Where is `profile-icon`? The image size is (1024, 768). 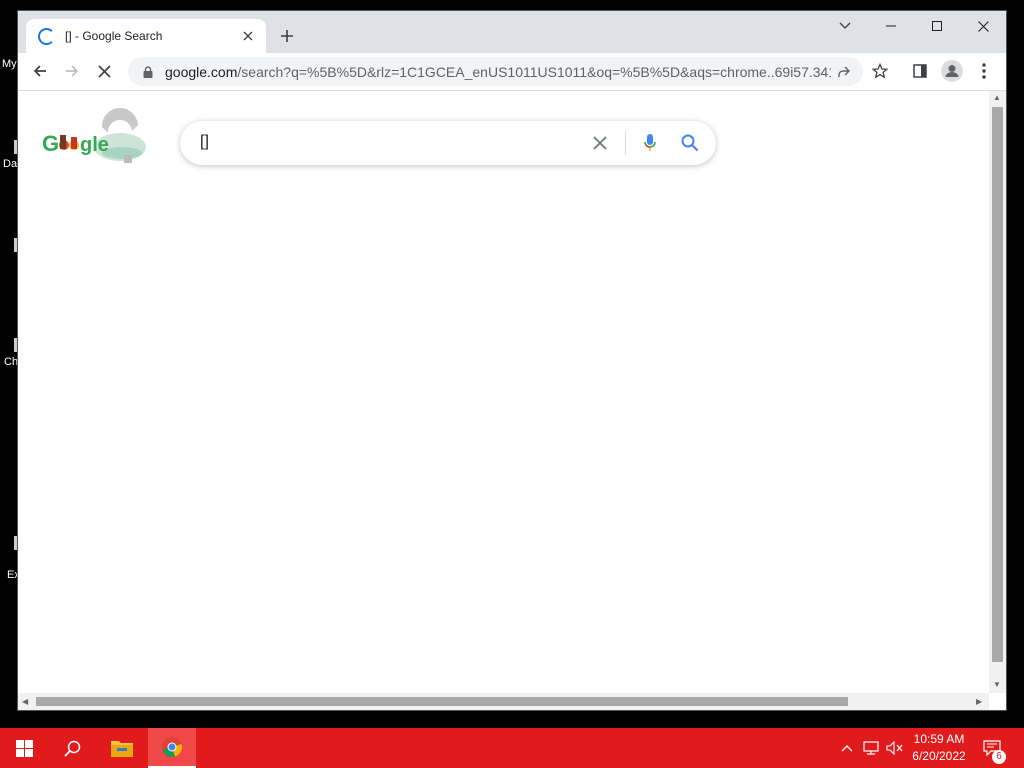
profile-icon is located at coordinates (952, 71).